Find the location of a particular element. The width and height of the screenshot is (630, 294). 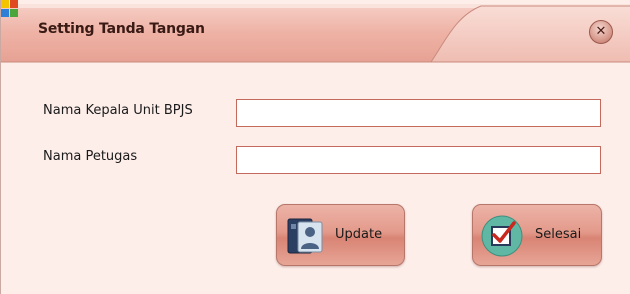

user-id-card-icon is located at coordinates (305, 236).